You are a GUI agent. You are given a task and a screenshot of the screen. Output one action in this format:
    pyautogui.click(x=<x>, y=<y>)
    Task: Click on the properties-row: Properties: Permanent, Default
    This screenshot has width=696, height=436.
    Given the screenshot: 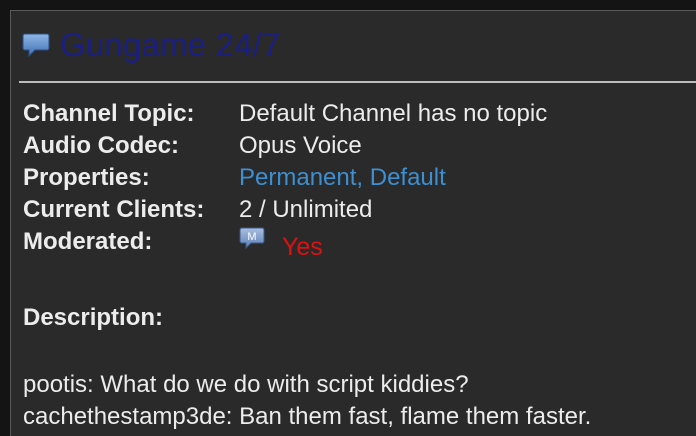 What is the action you would take?
    pyautogui.click(x=285, y=178)
    